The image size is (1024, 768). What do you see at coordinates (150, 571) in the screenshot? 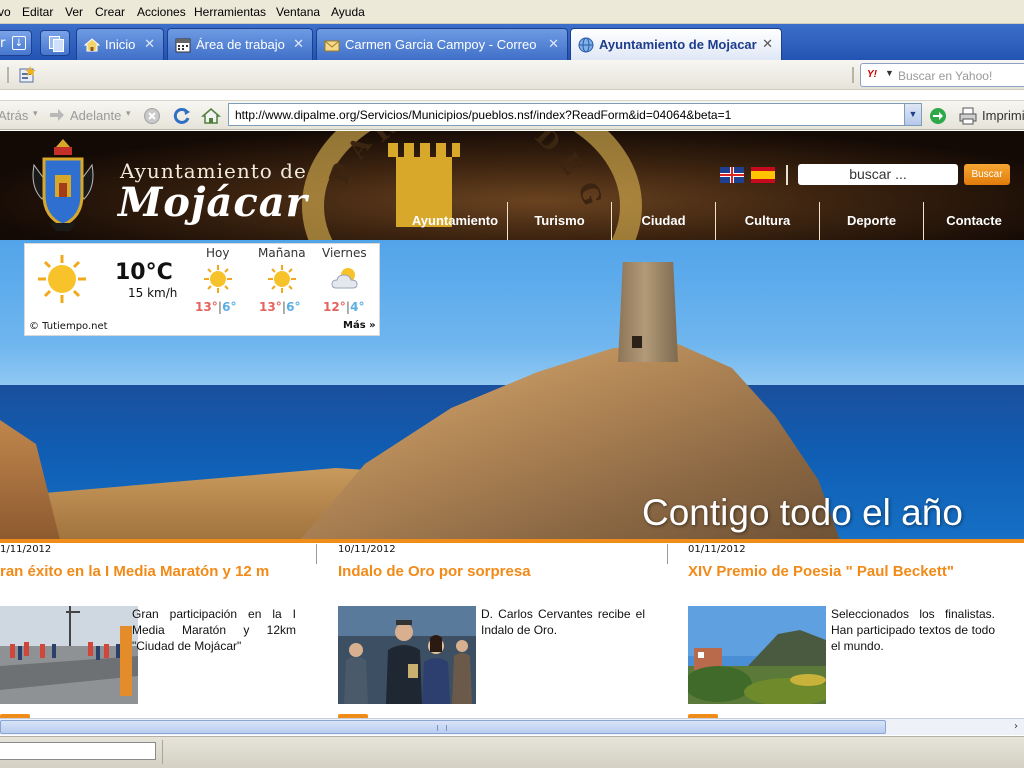
I see `news-title-link: ran éxito en la I Media Maratón y 12 m` at bounding box center [150, 571].